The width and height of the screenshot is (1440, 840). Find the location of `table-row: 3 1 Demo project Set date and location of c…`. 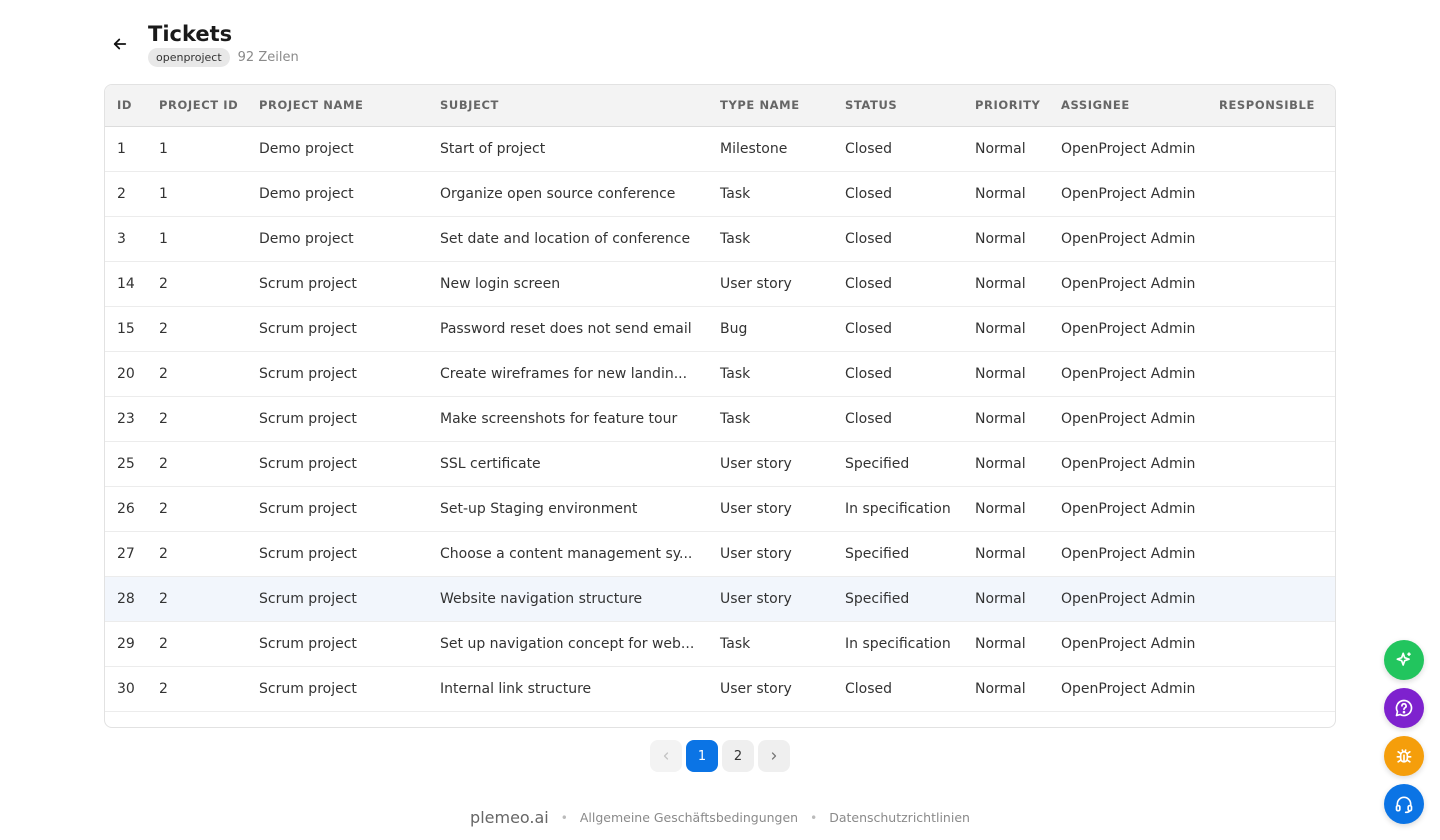

table-row: 3 1 Demo project Set date and location of c… is located at coordinates (720, 238).